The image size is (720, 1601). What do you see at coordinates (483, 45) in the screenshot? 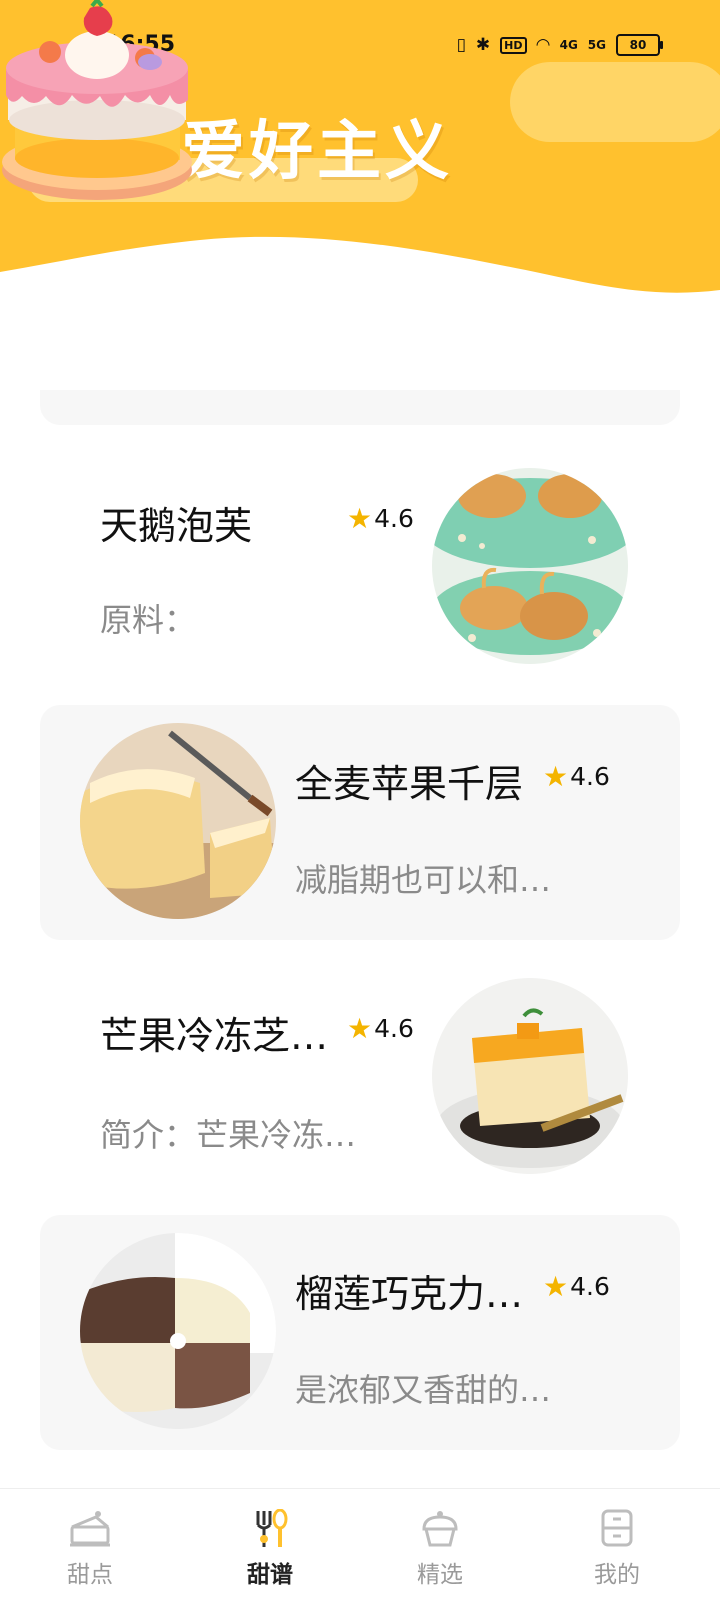
I see `bluetooth-icon: ✱` at bounding box center [483, 45].